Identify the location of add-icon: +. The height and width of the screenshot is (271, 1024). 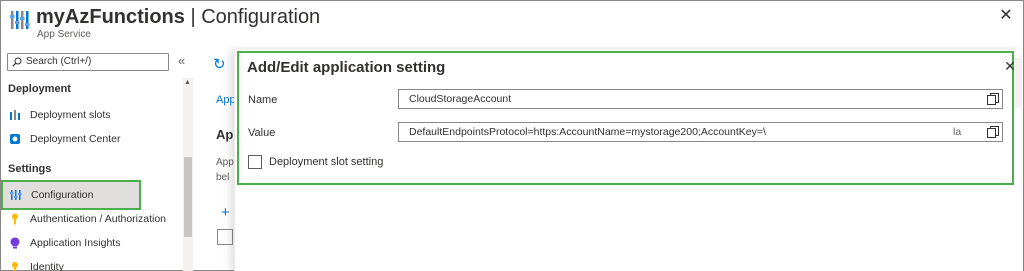
(225, 212).